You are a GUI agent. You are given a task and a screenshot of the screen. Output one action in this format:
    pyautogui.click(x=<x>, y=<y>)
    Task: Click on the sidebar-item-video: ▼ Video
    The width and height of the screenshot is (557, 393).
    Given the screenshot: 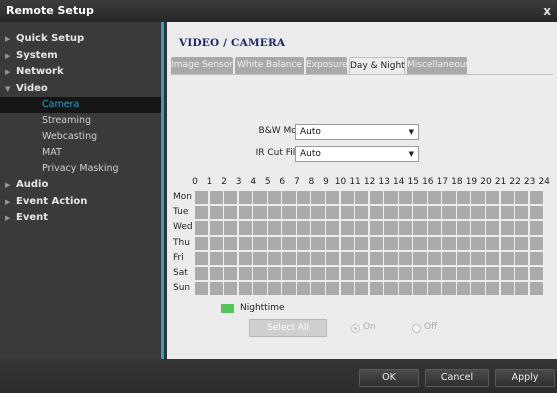 What is the action you would take?
    pyautogui.click(x=80, y=89)
    